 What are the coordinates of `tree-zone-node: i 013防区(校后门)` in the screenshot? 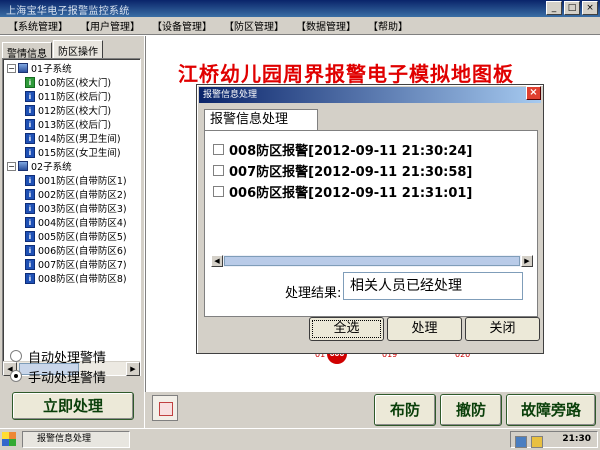 It's located at (71, 124).